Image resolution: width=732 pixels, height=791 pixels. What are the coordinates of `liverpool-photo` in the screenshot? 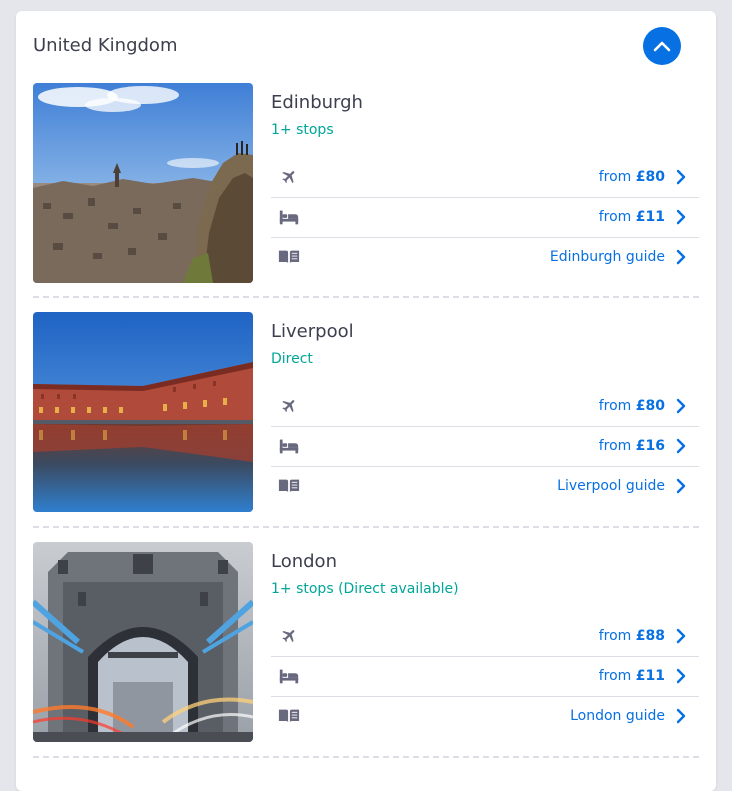 It's located at (143, 412).